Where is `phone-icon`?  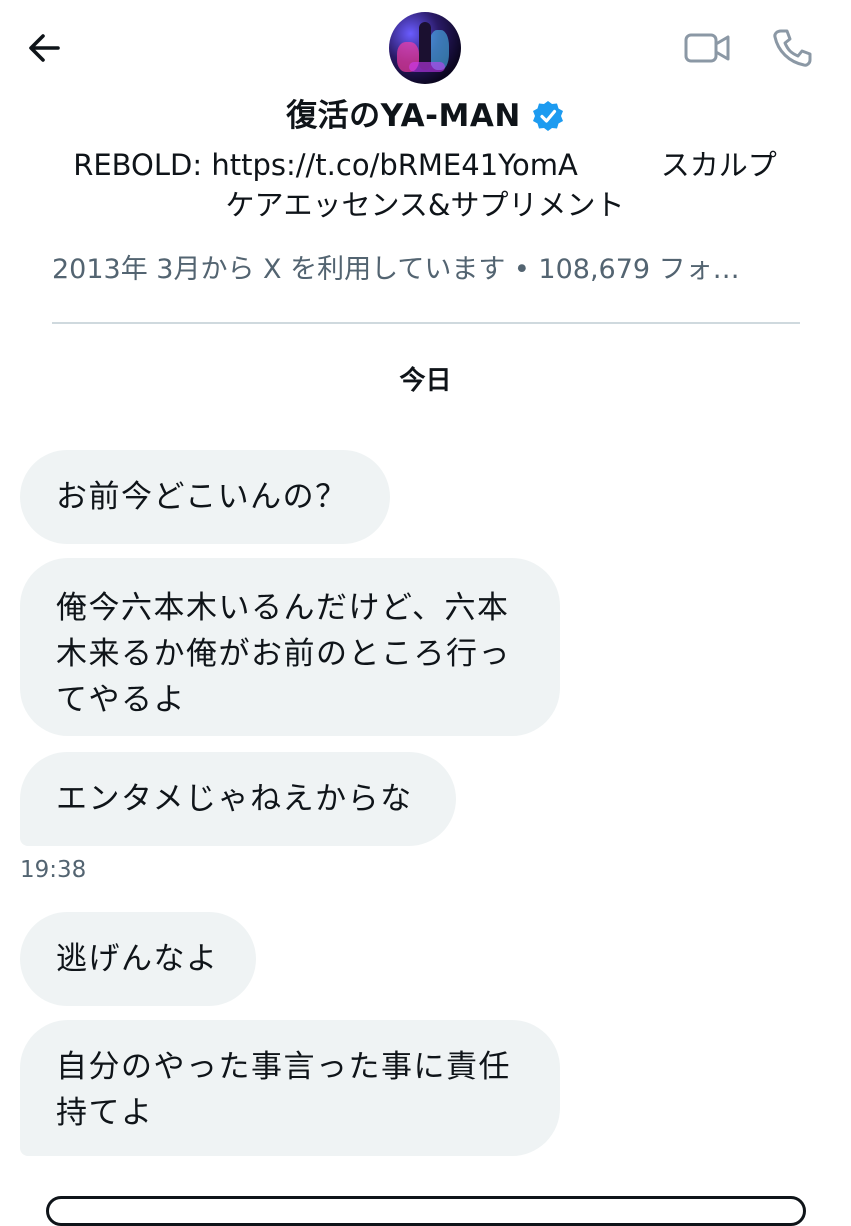
phone-icon is located at coordinates (792, 48).